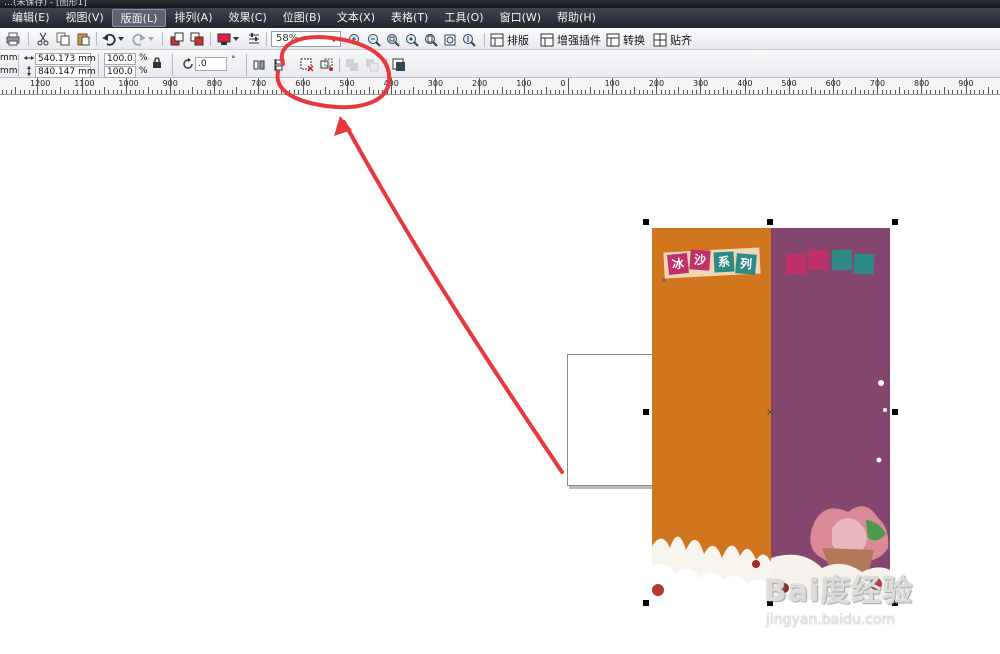 The height and width of the screenshot is (654, 1000). Describe the element at coordinates (259, 65) in the screenshot. I see `mirror-button` at that location.